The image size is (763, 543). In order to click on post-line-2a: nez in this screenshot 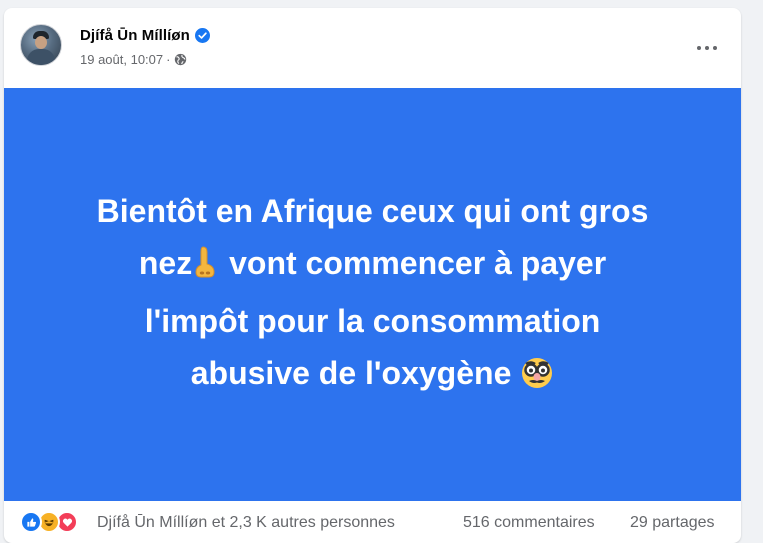, I will do `click(165, 262)`.